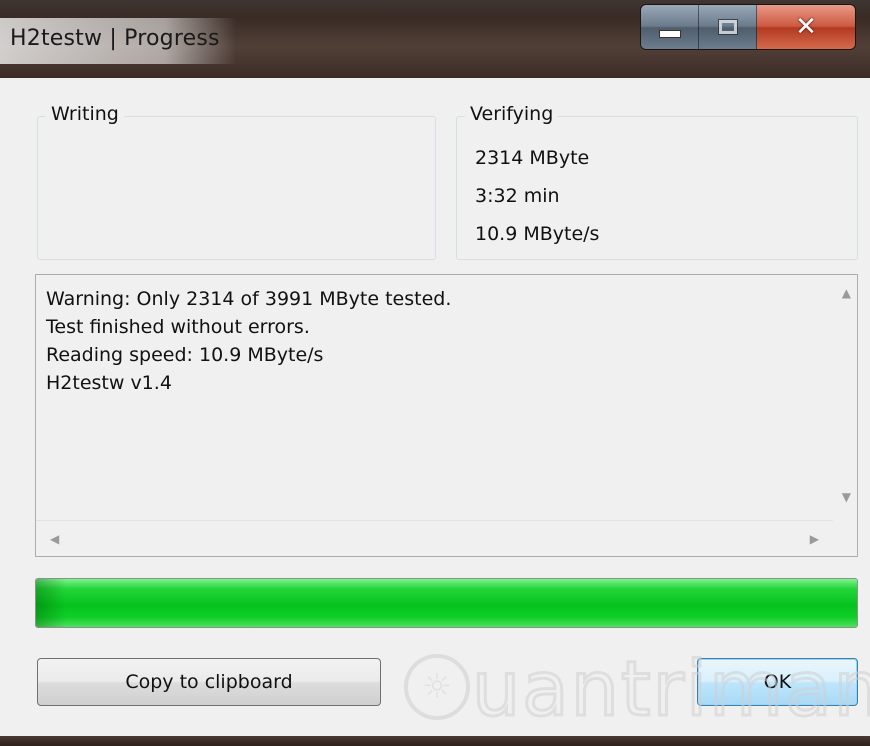 This screenshot has height=746, width=870. Describe the element at coordinates (845, 398) in the screenshot. I see `vertical-scrollbar: ▲ ▼` at that location.